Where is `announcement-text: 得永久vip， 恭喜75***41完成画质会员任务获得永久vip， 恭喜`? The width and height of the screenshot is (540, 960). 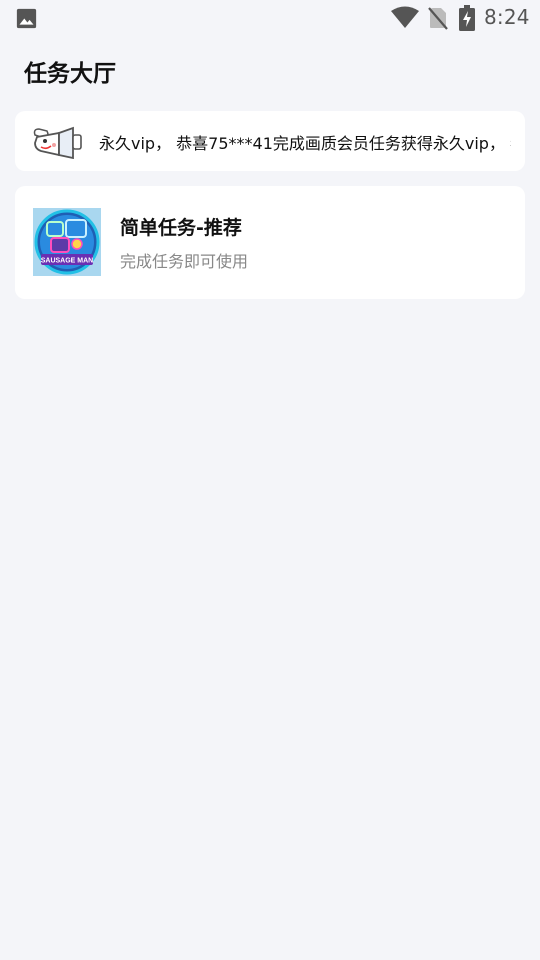
announcement-text: 得永久vip， 恭喜75***41完成画质会员任务获得永久vip， 恭喜 is located at coordinates (305, 143).